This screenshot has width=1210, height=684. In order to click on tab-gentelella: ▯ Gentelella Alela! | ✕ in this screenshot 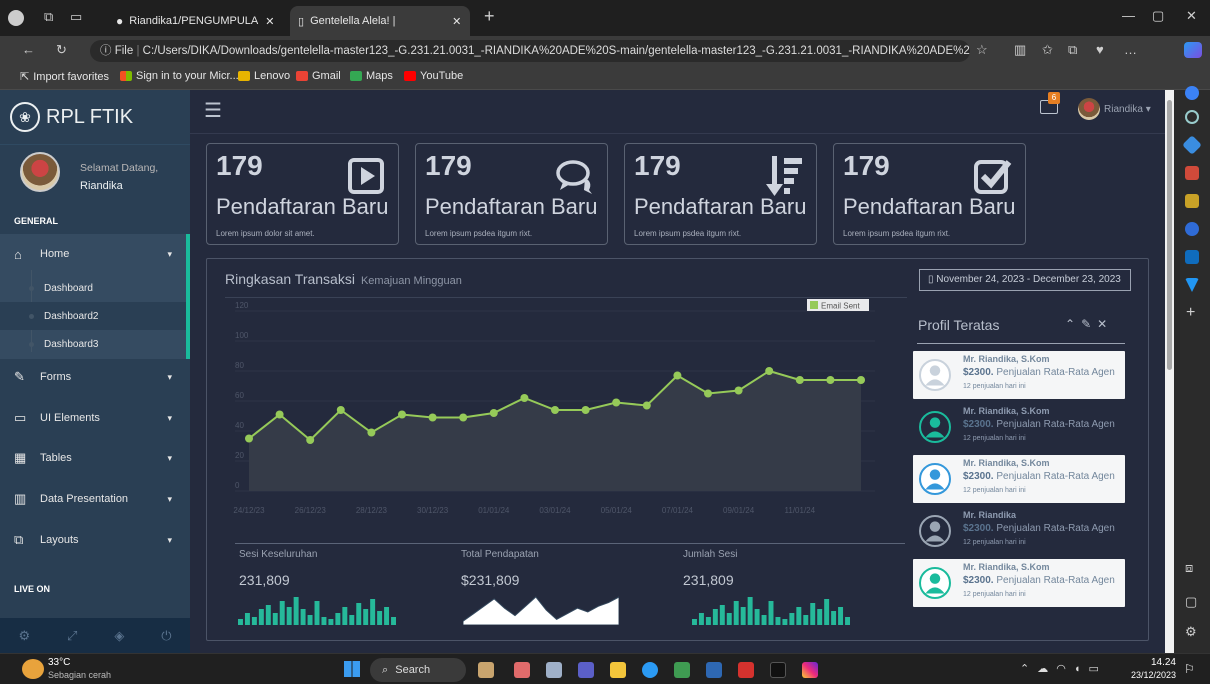, I will do `click(380, 21)`.